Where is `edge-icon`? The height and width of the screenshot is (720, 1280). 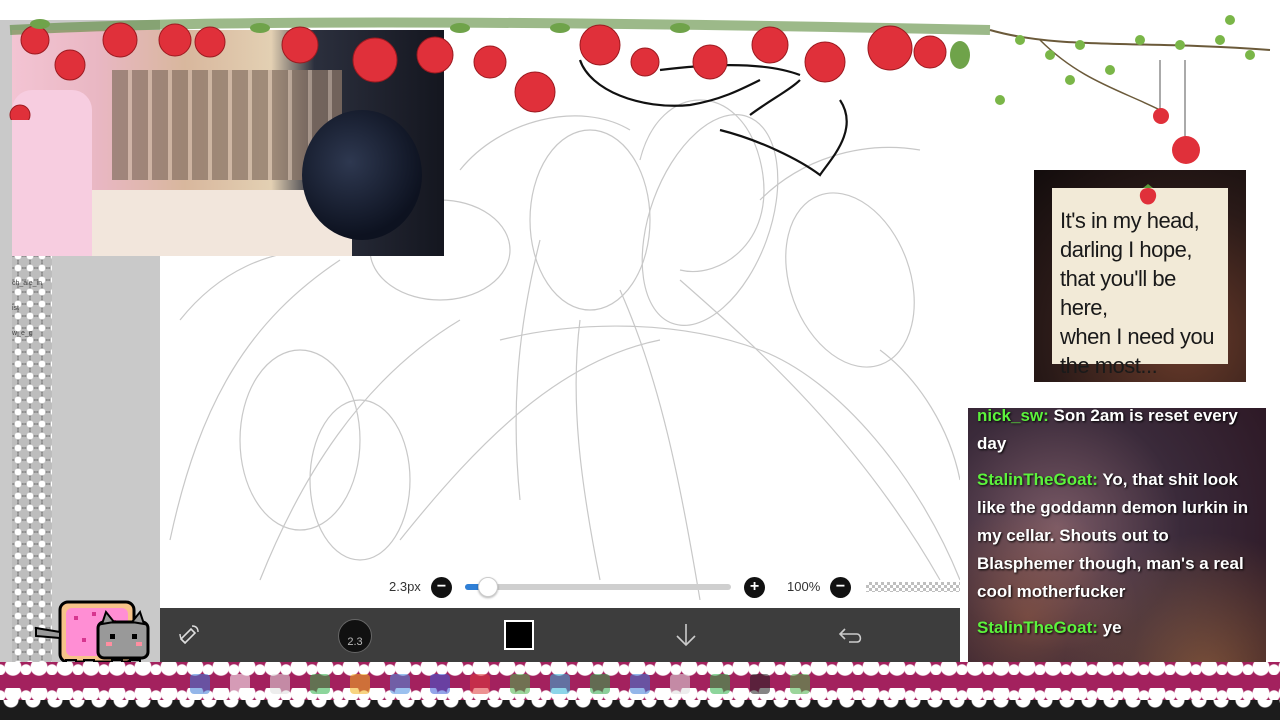 edge-icon is located at coordinates (560, 684).